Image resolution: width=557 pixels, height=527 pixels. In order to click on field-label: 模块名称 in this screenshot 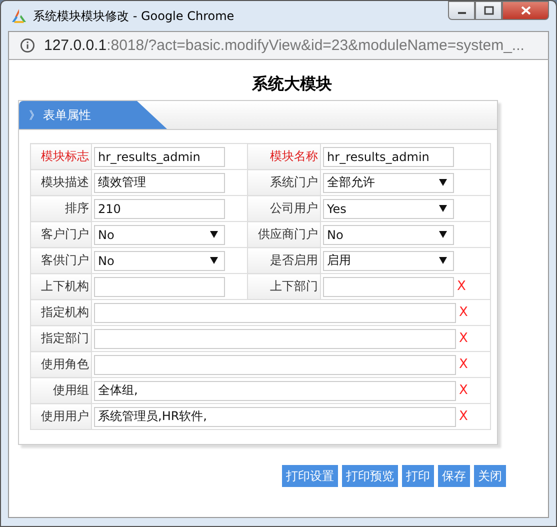, I will do `click(284, 157)`.